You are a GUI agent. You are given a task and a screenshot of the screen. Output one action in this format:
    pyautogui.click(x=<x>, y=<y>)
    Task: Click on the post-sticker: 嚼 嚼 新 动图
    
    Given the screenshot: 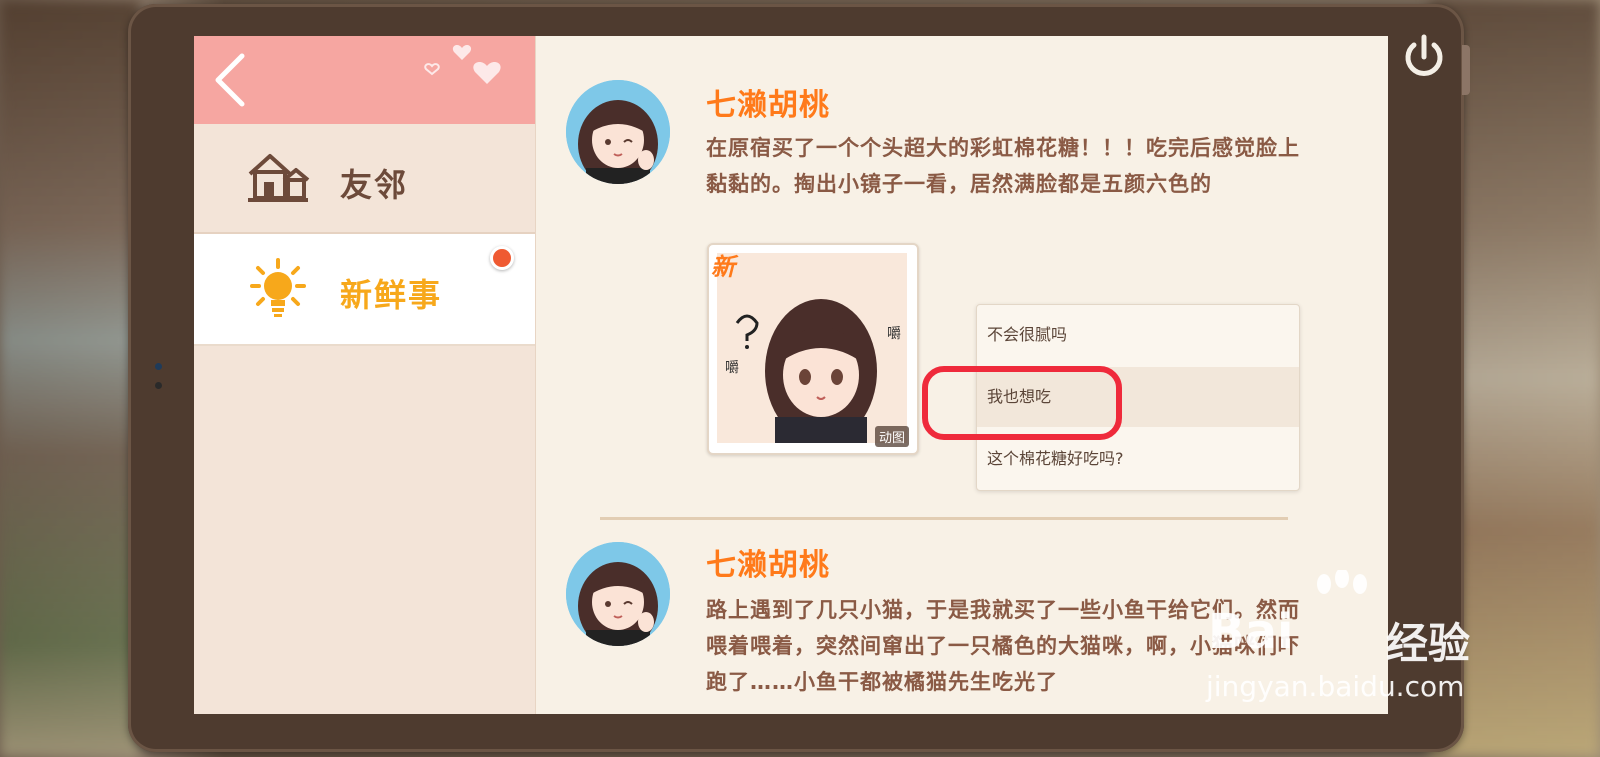 What is the action you would take?
    pyautogui.click(x=813, y=349)
    